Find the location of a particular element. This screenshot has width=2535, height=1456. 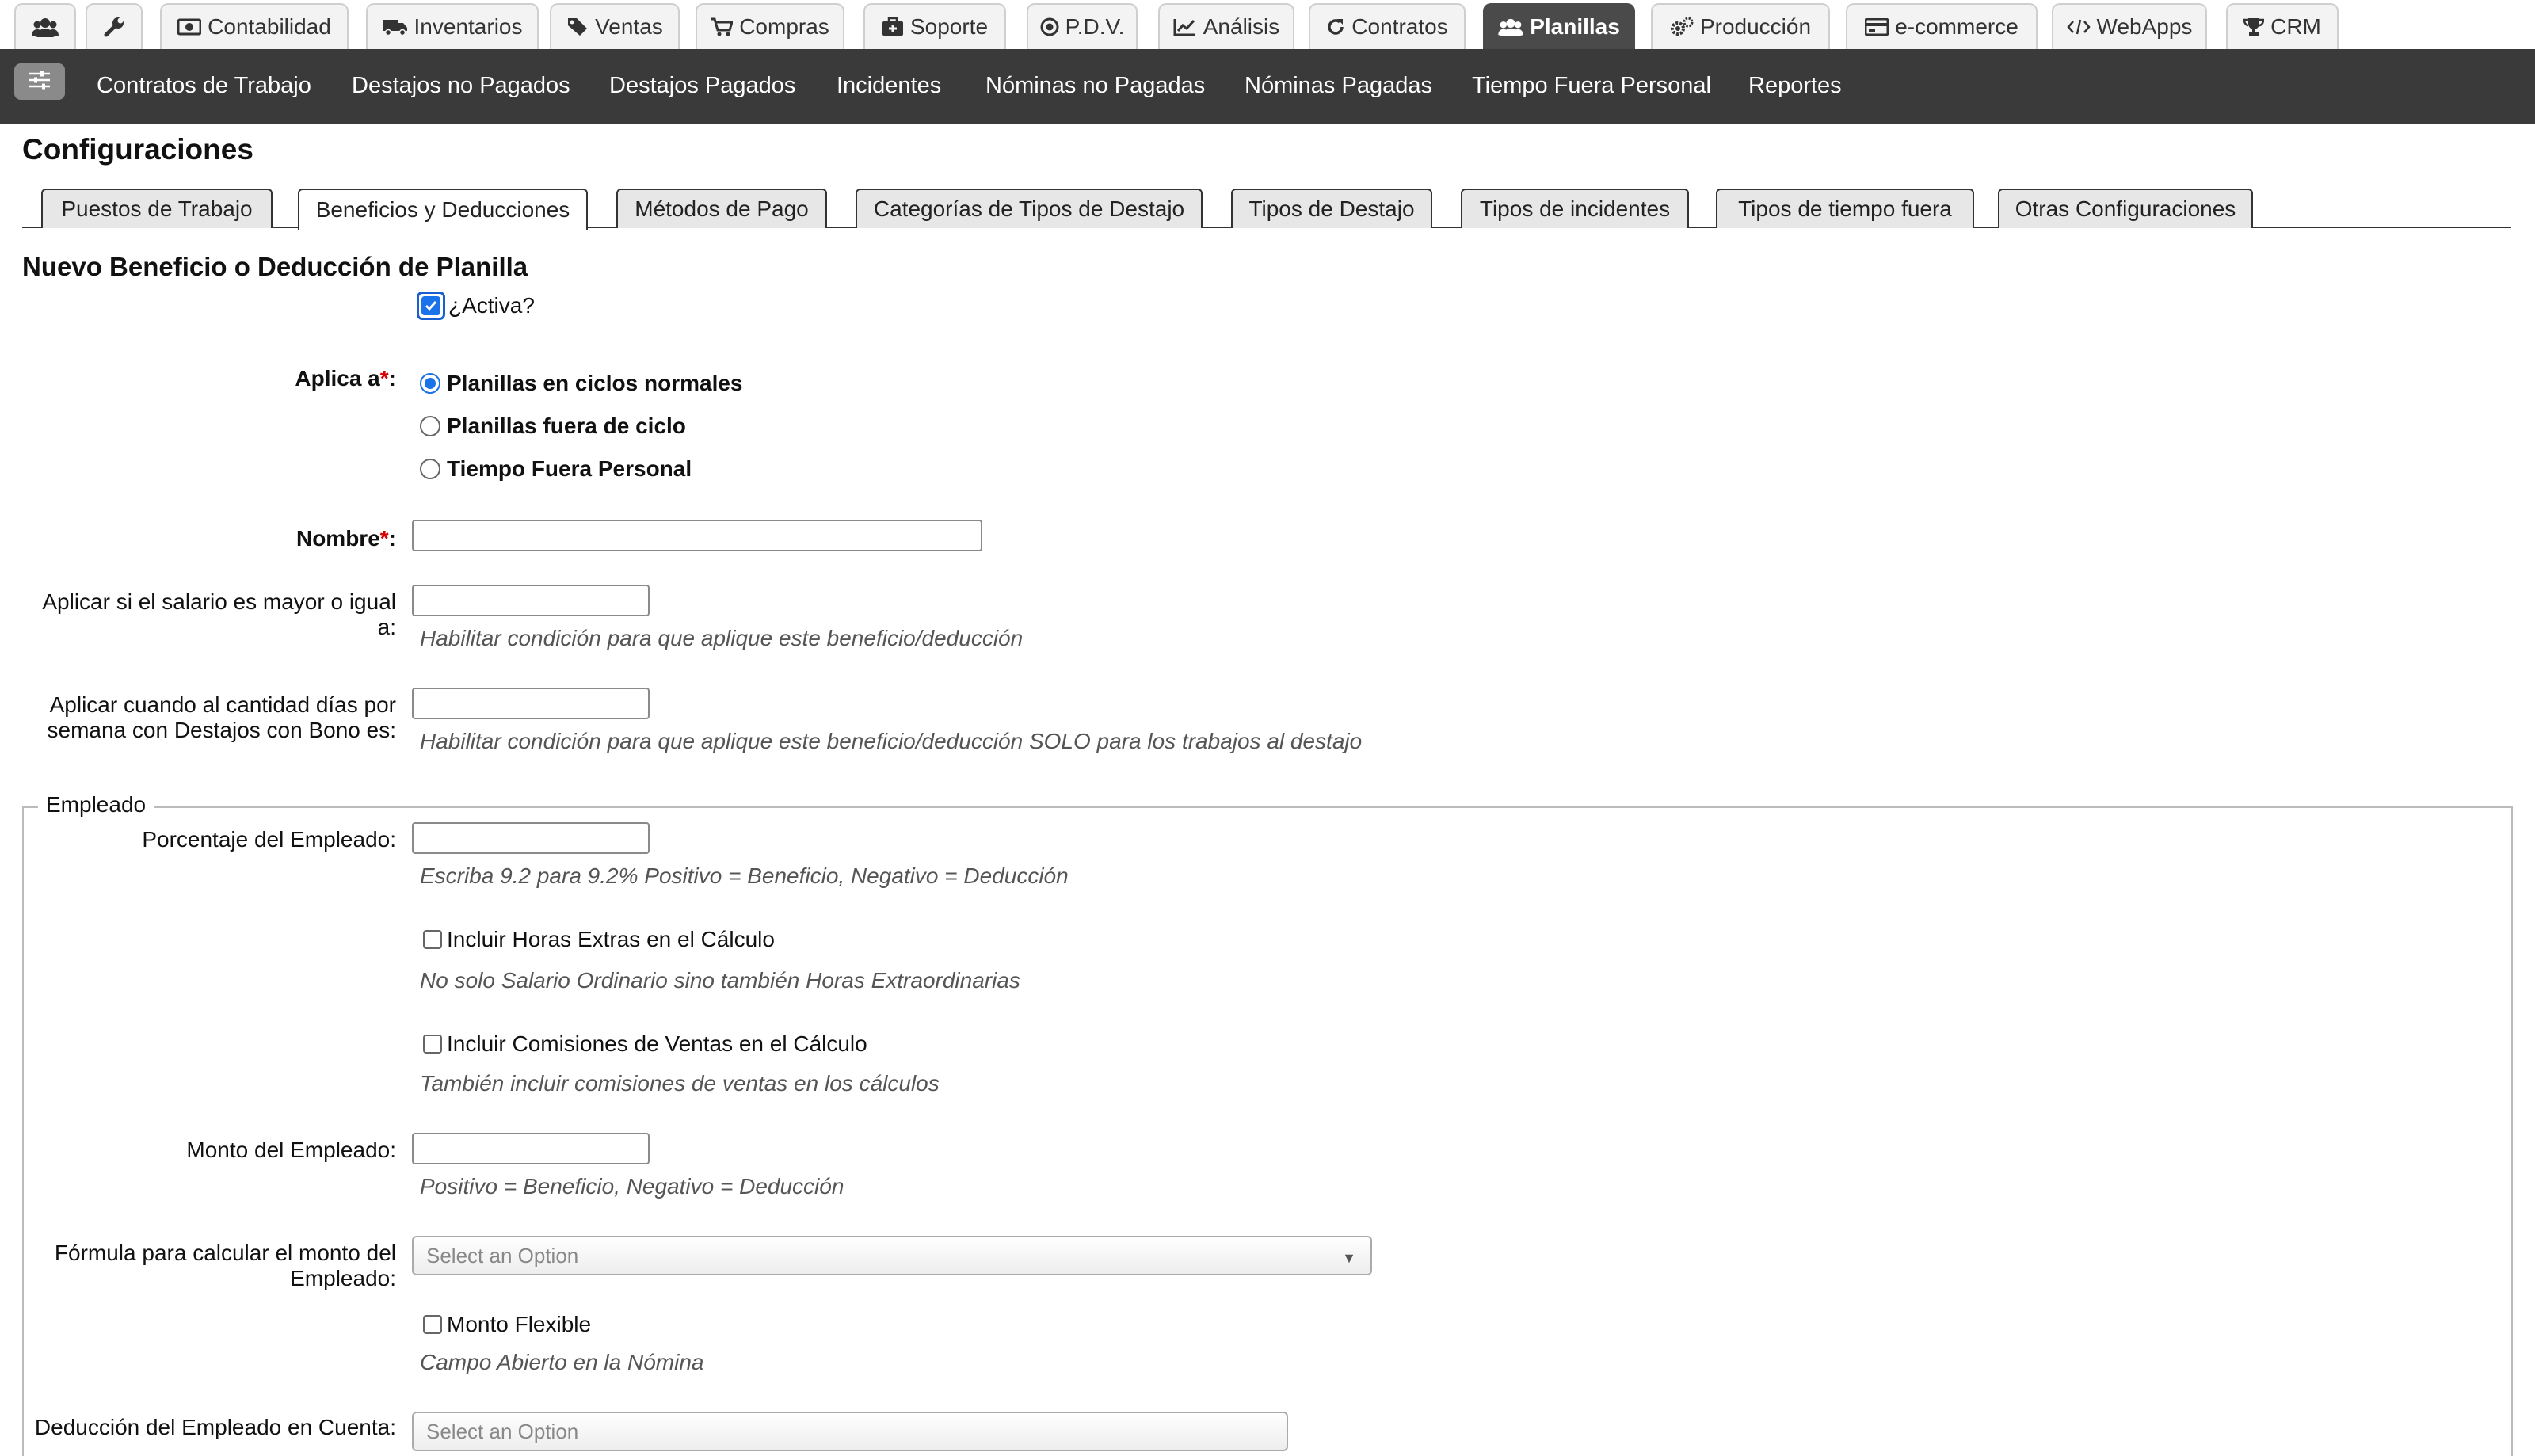

salario-min-input is located at coordinates (531, 600).